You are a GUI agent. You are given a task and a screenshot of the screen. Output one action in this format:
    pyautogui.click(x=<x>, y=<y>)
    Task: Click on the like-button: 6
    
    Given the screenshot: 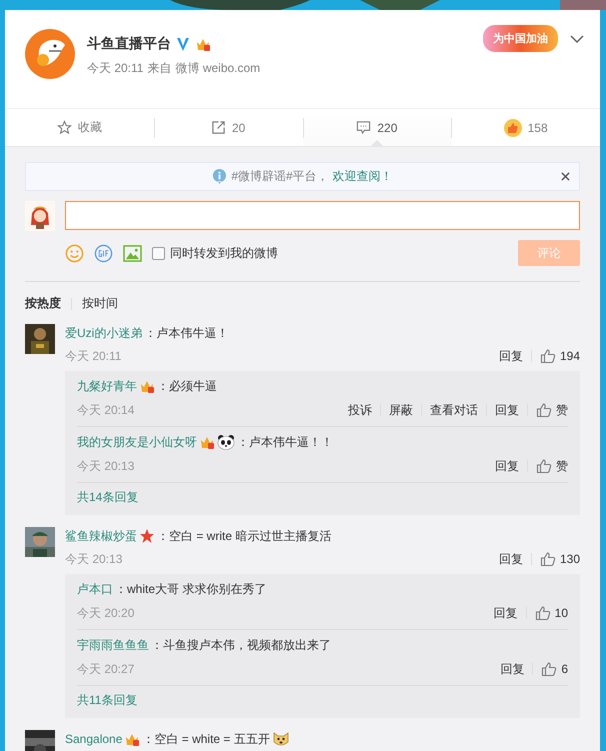 What is the action you would take?
    pyautogui.click(x=554, y=669)
    